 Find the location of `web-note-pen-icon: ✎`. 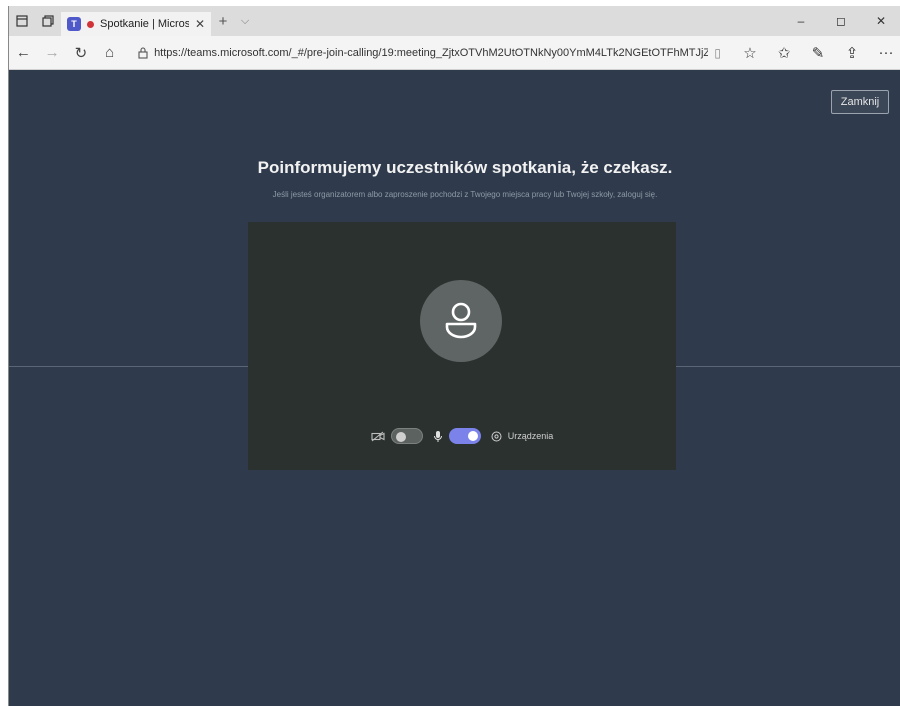

web-note-pen-icon: ✎ is located at coordinates (818, 53).